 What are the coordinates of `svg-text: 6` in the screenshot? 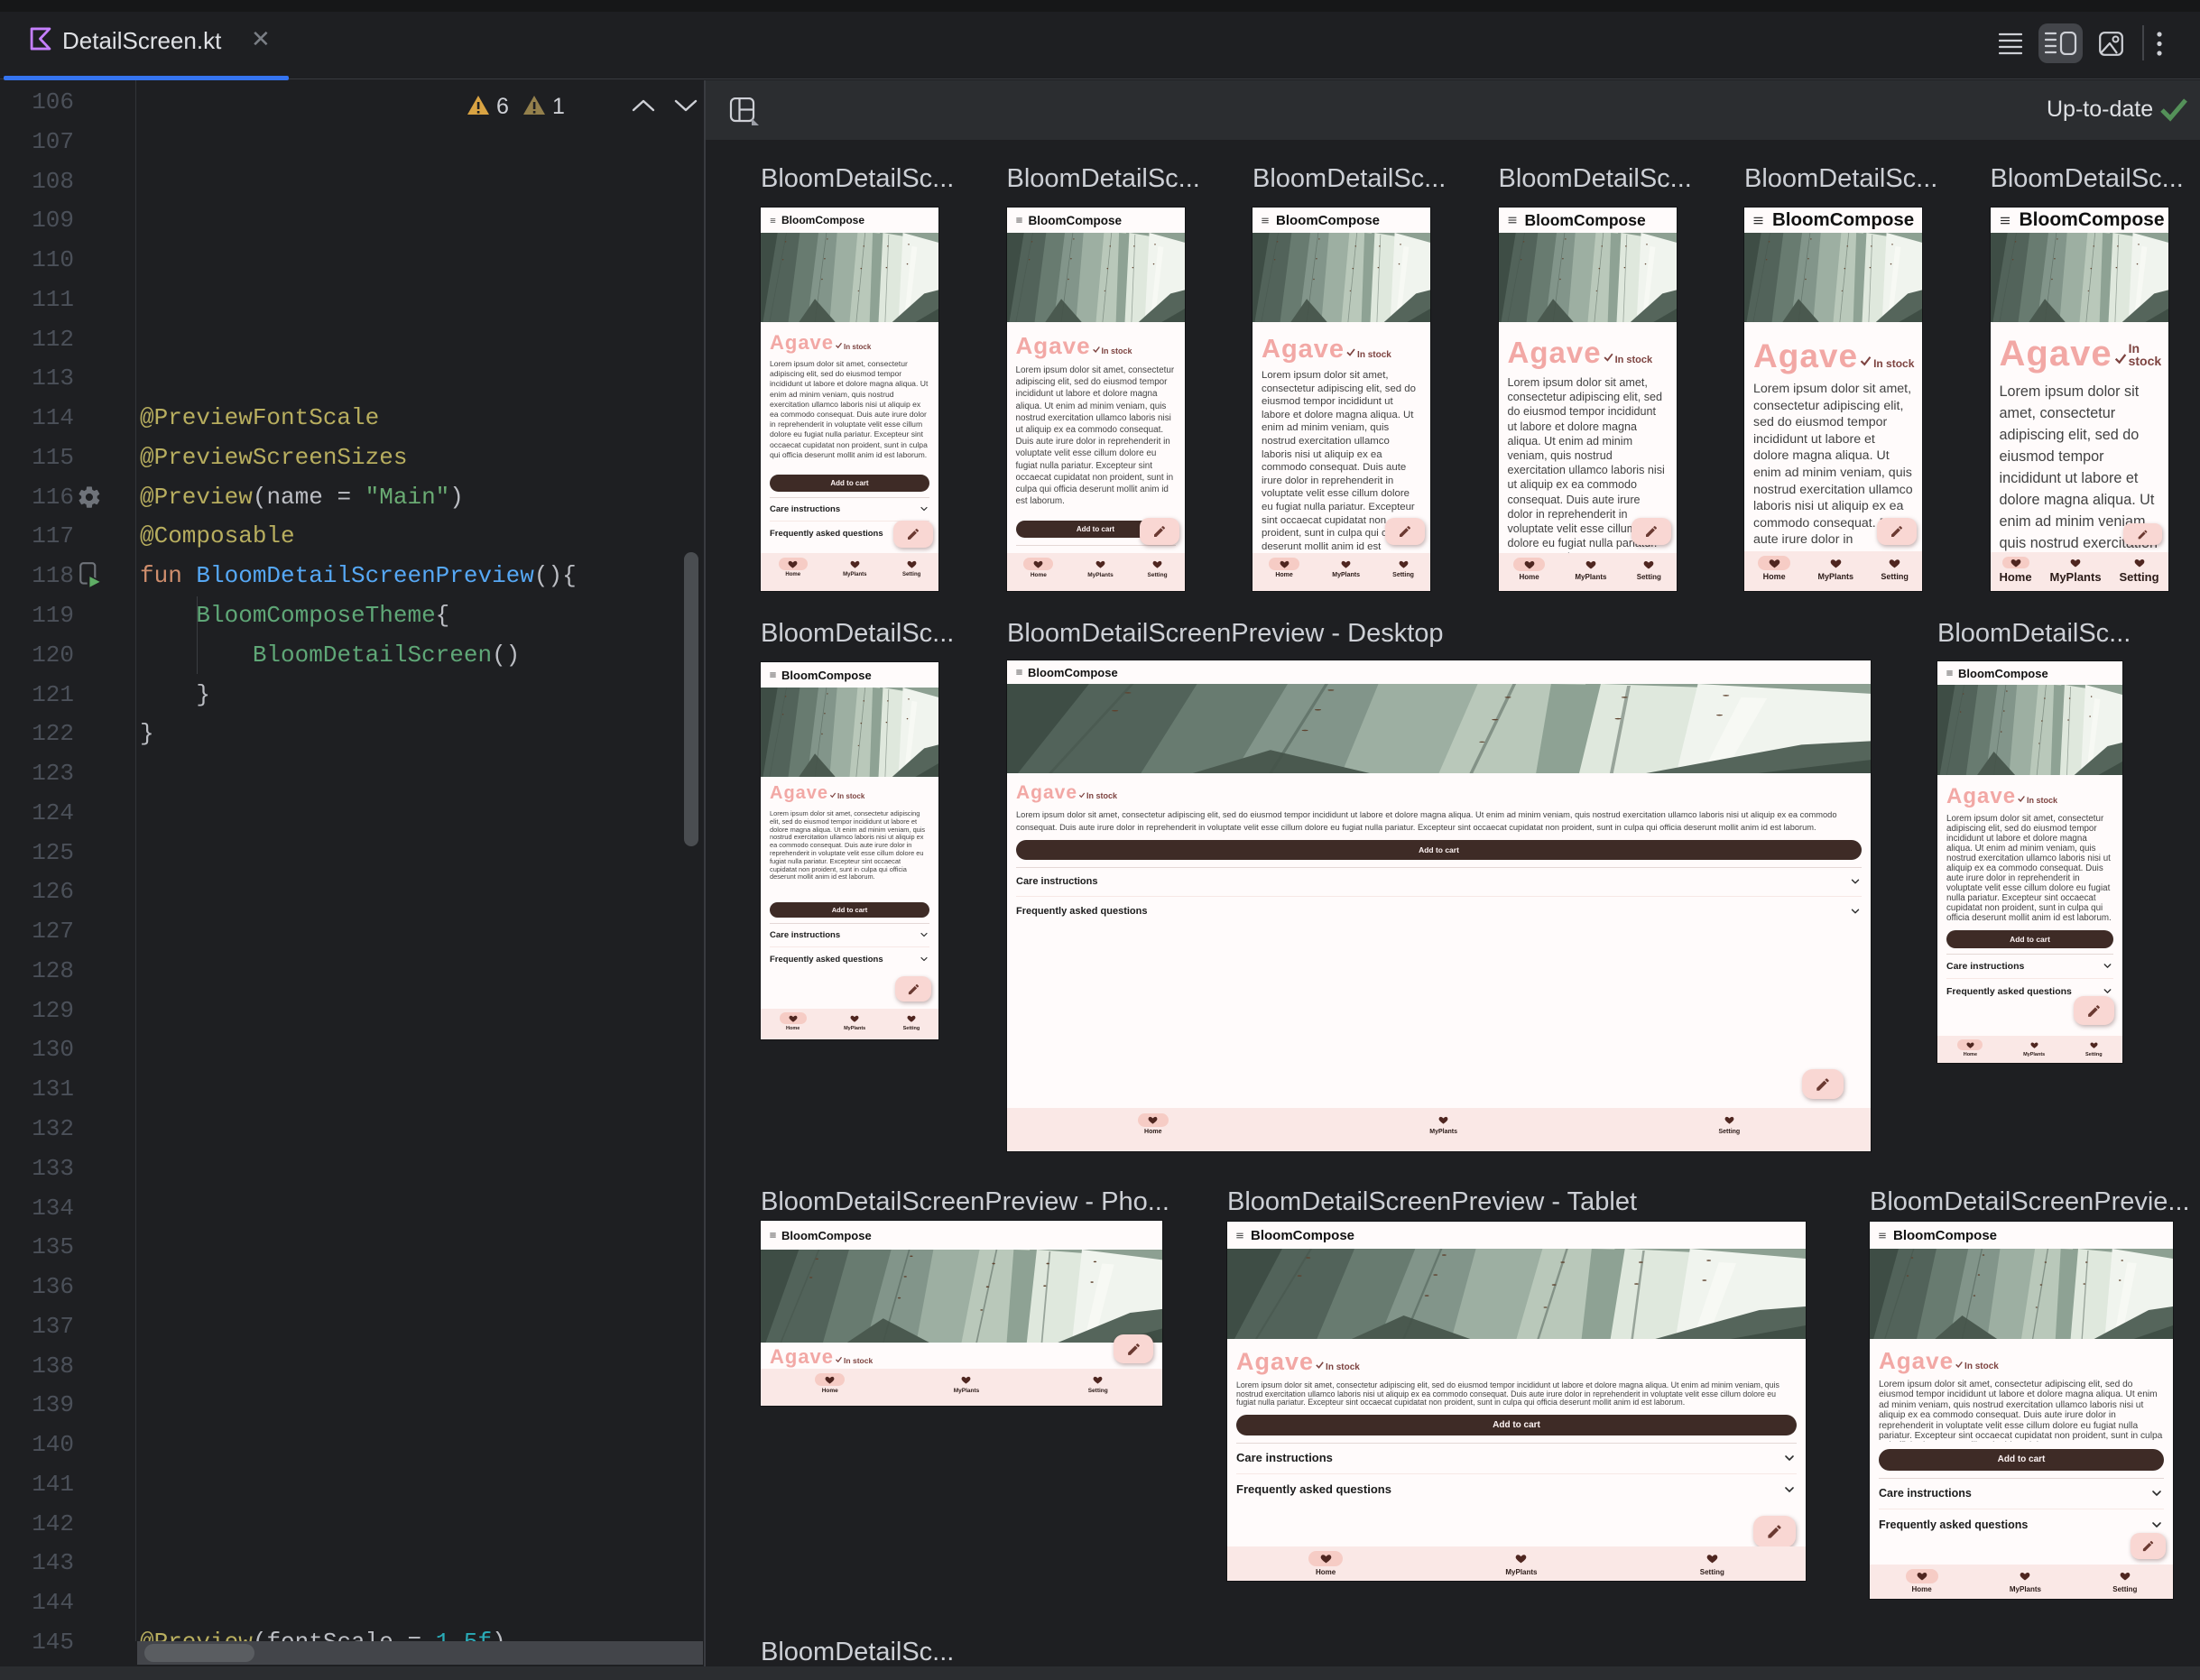 It's located at (502, 106).